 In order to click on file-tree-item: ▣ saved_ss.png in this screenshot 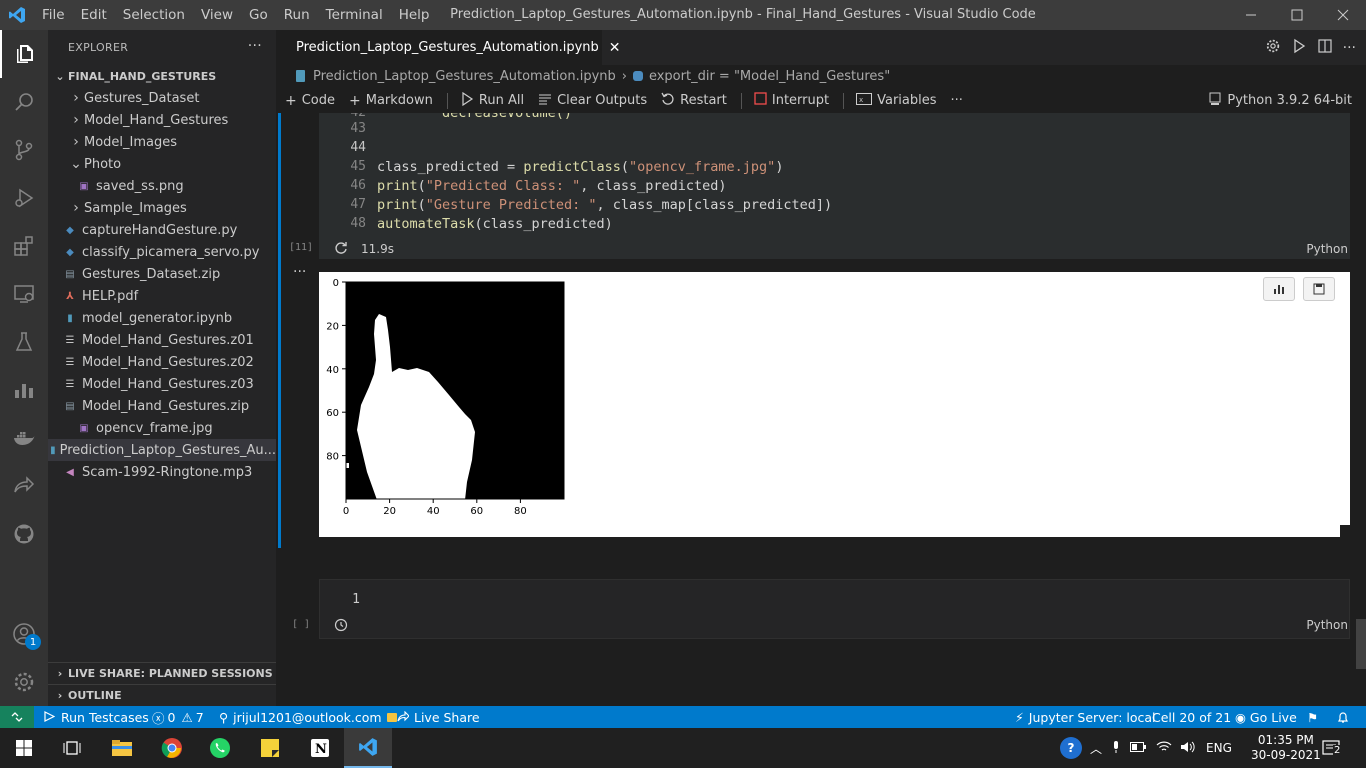, I will do `click(162, 186)`.